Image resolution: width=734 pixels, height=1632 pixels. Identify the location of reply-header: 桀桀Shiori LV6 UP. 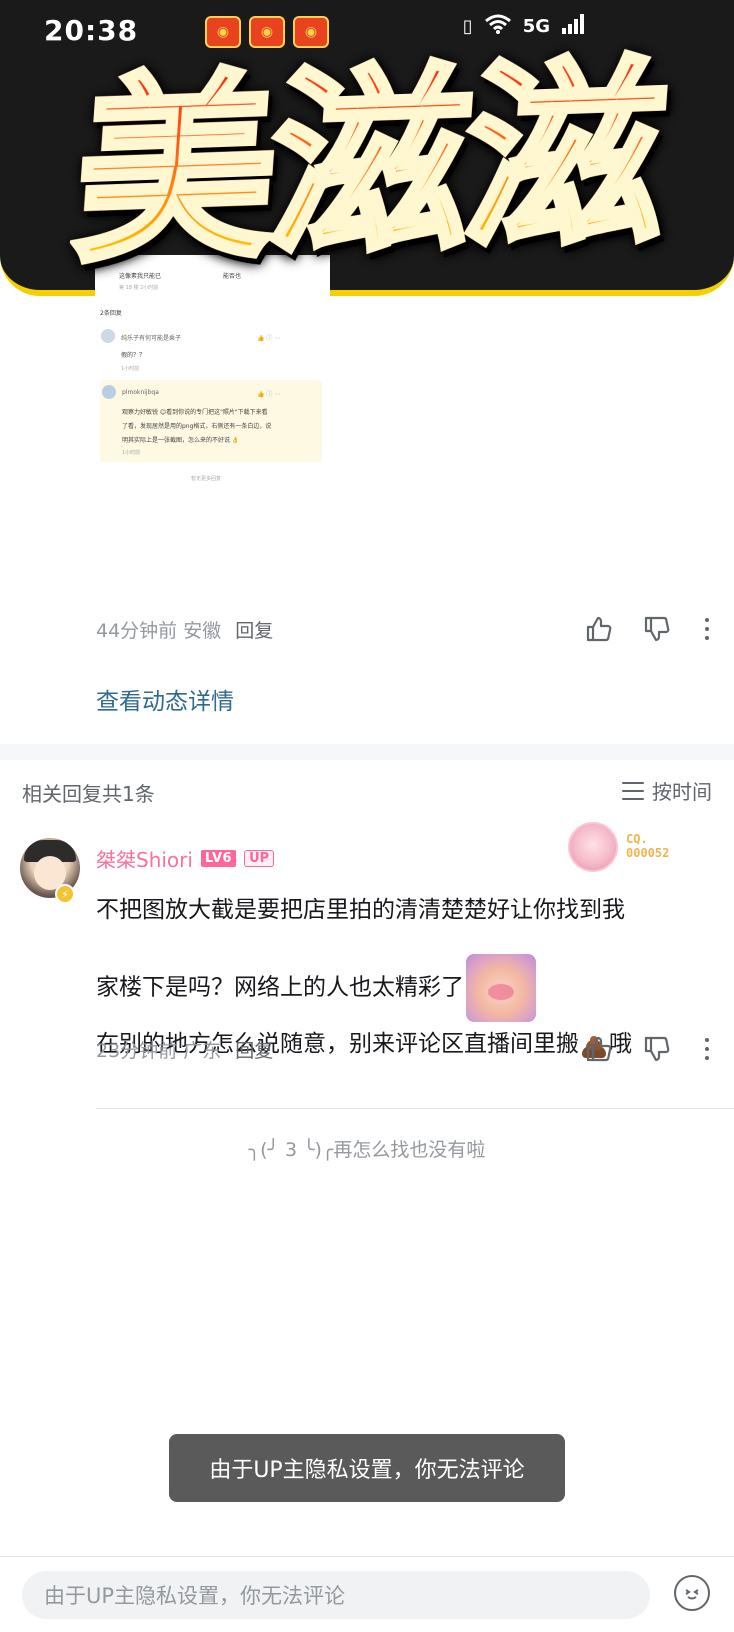
(185, 858).